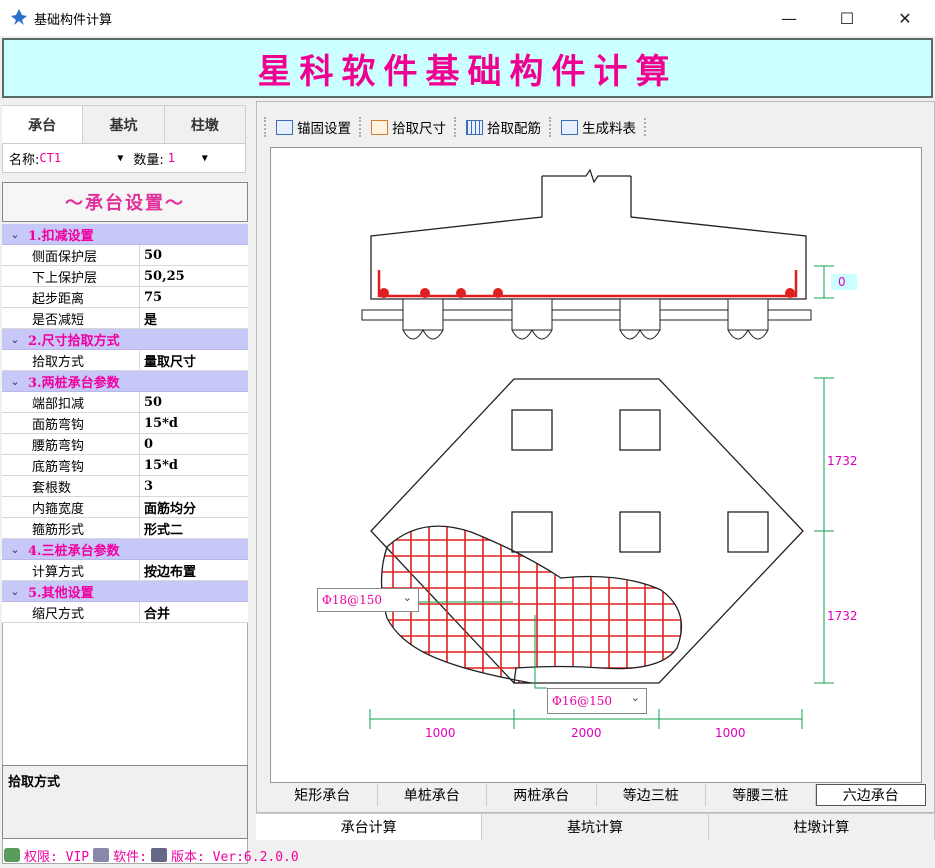 The image size is (935, 868). What do you see at coordinates (194, 507) in the screenshot?
I see `property-value: 面筋均分` at bounding box center [194, 507].